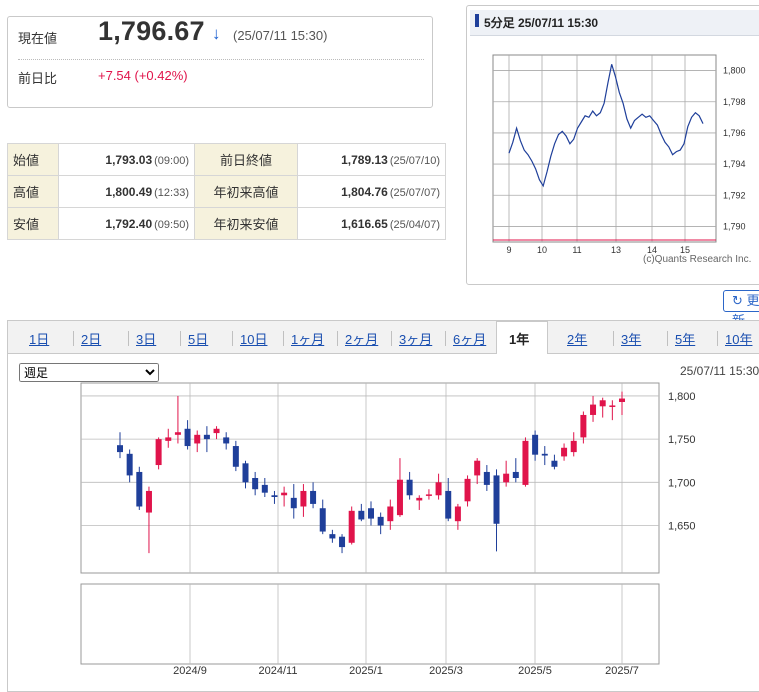 The height and width of the screenshot is (692, 759). What do you see at coordinates (477, 20) in the screenshot?
I see `header-marker-icon` at bounding box center [477, 20].